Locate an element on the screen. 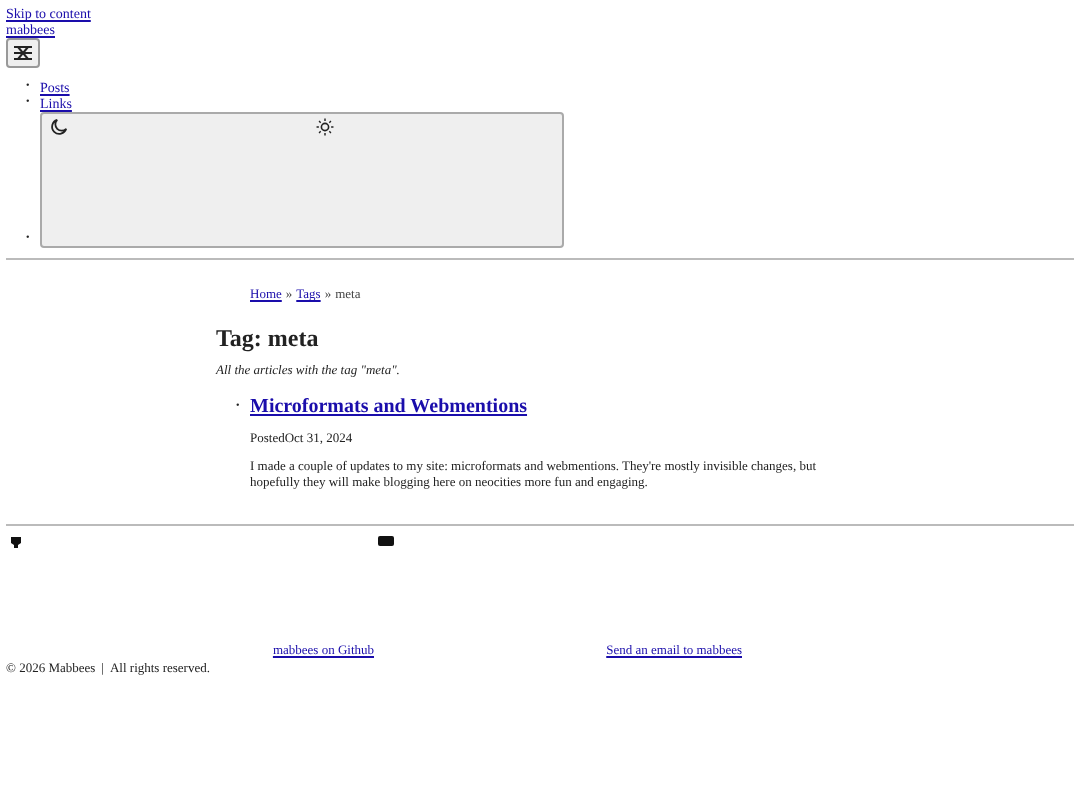 Image resolution: width=1080 pixels, height=810 pixels. theme-toggle-button is located at coordinates (302, 180).